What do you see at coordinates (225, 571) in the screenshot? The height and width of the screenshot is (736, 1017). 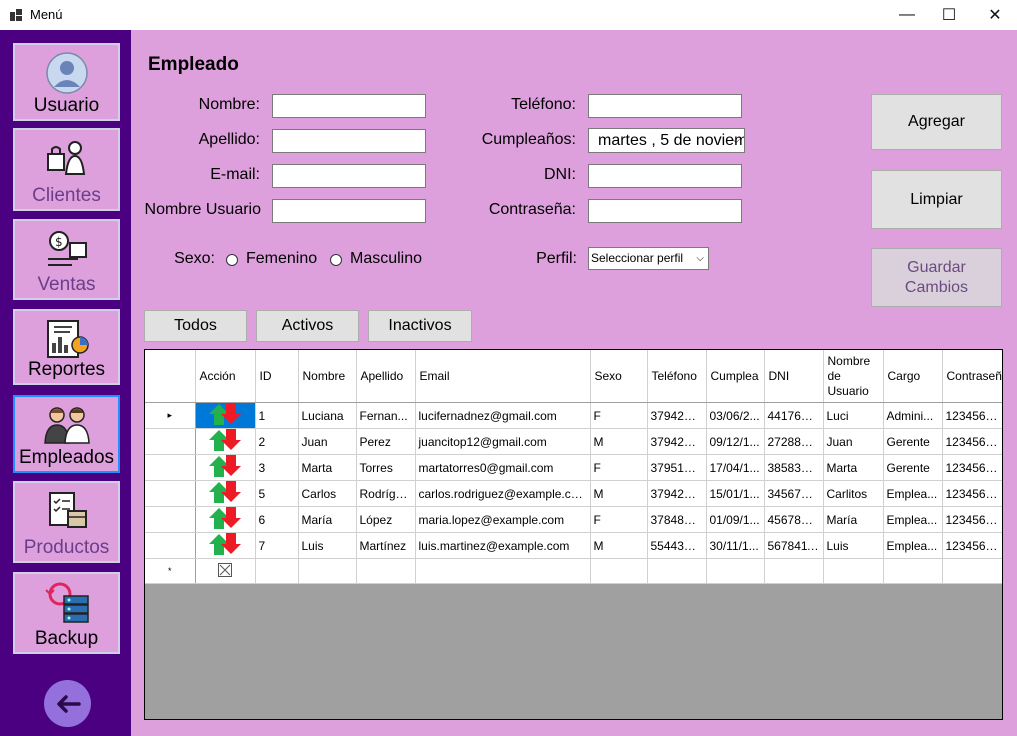 I see `placeholder-image-cell` at bounding box center [225, 571].